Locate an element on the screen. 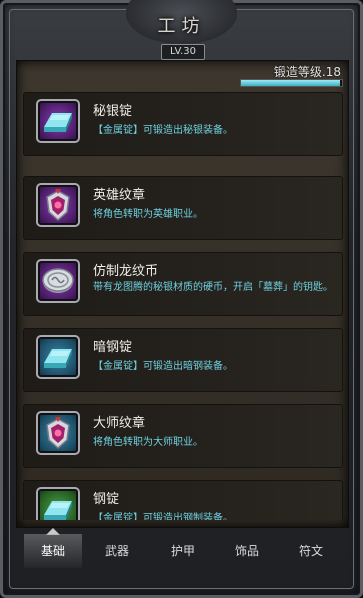 The height and width of the screenshot is (598, 363). item-name: 仿制龙纹币 is located at coordinates (126, 271).